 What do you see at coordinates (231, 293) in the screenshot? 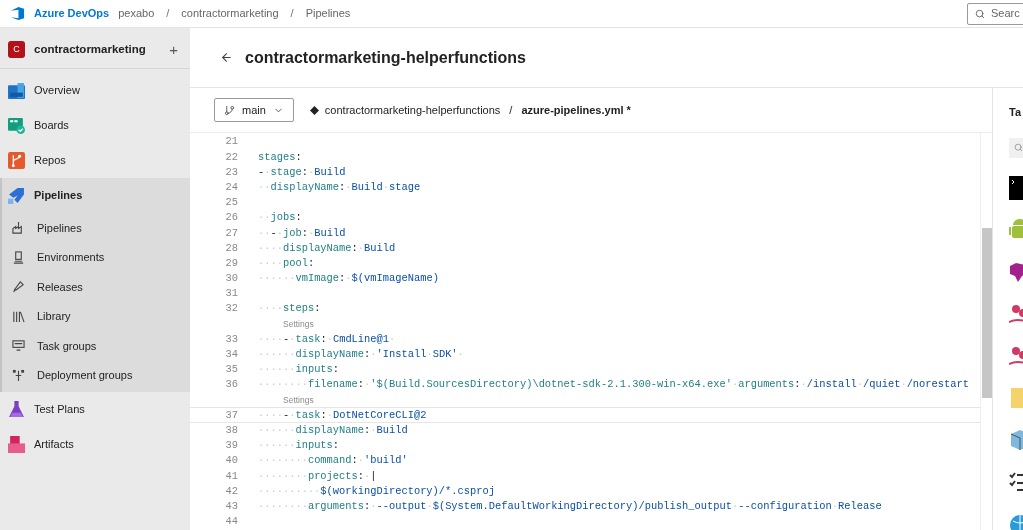
I see `line-number: 31` at bounding box center [231, 293].